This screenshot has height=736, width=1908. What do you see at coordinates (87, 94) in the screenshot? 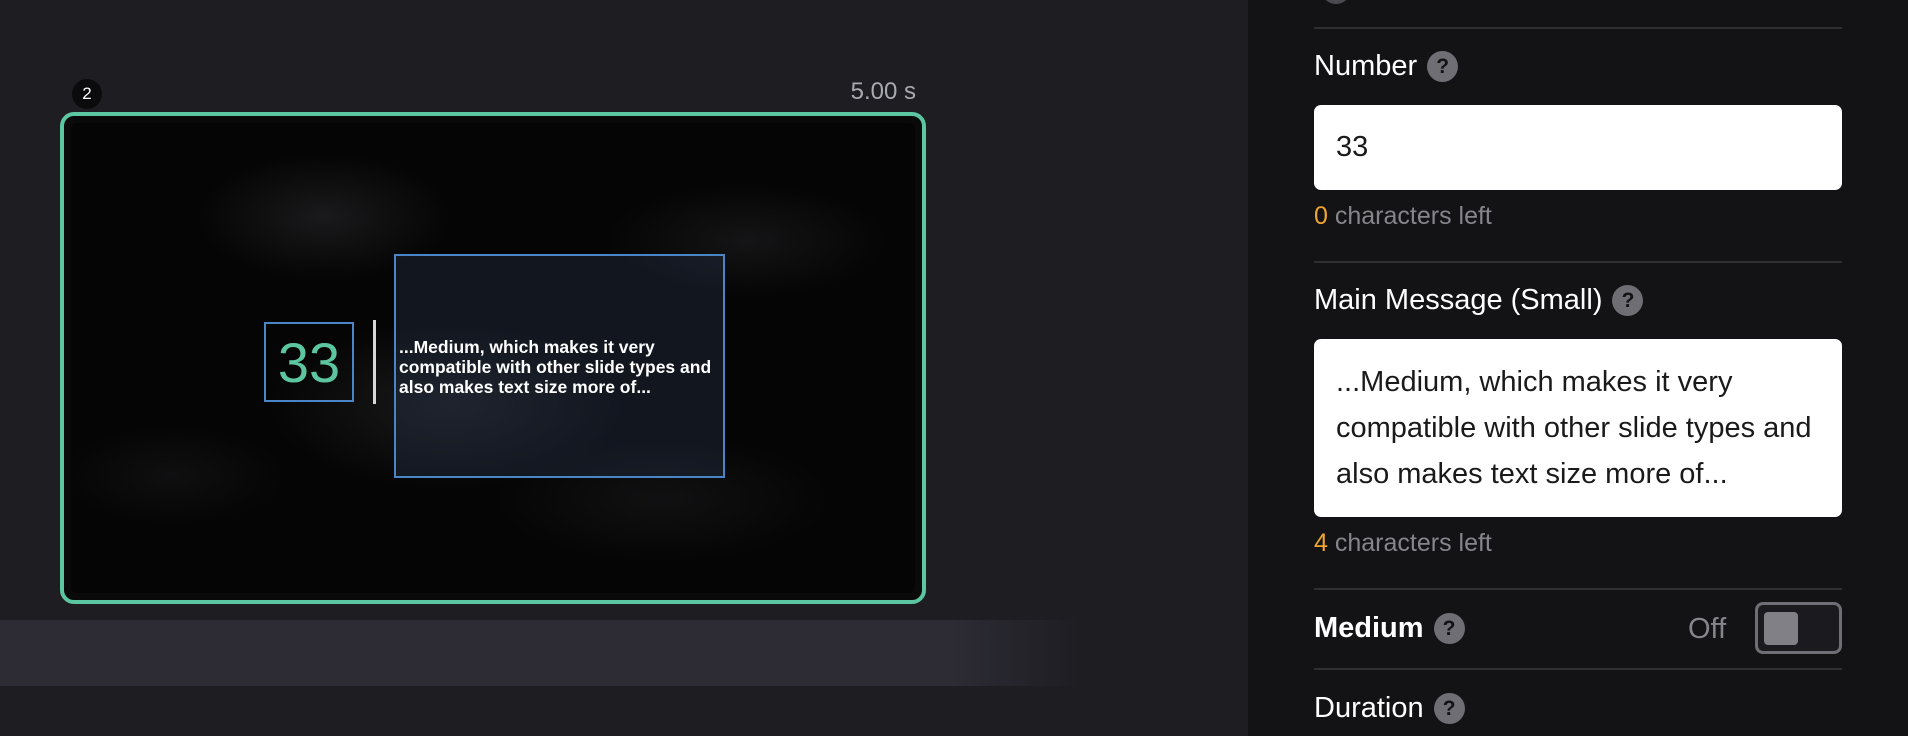
I see `slide-index-badge: 2` at bounding box center [87, 94].